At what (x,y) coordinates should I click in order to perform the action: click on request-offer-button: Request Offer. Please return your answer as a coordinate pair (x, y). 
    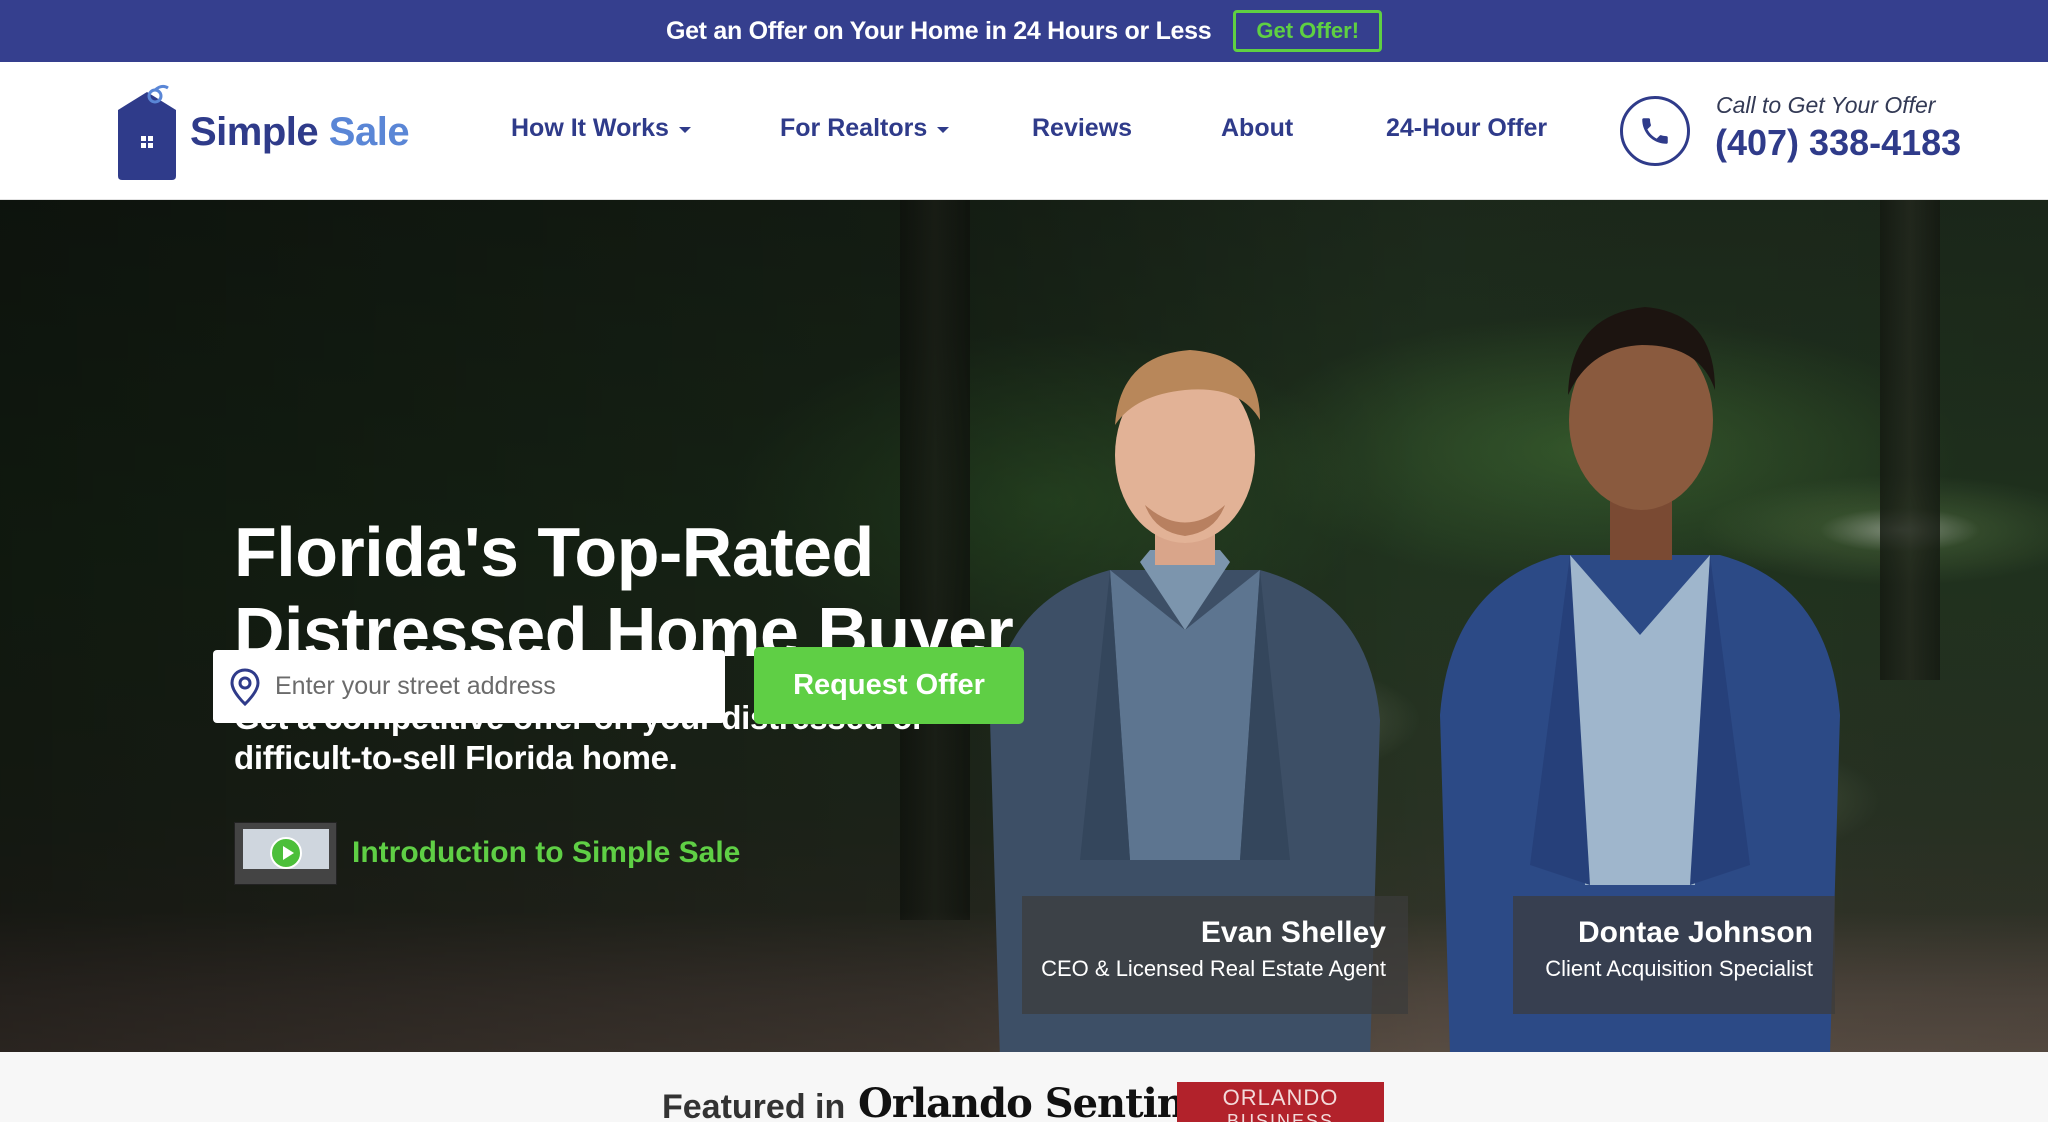
    Looking at the image, I should click on (889, 685).